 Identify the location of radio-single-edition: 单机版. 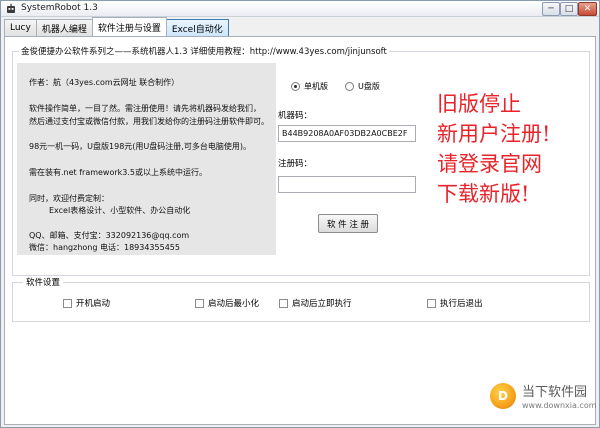
(309, 86).